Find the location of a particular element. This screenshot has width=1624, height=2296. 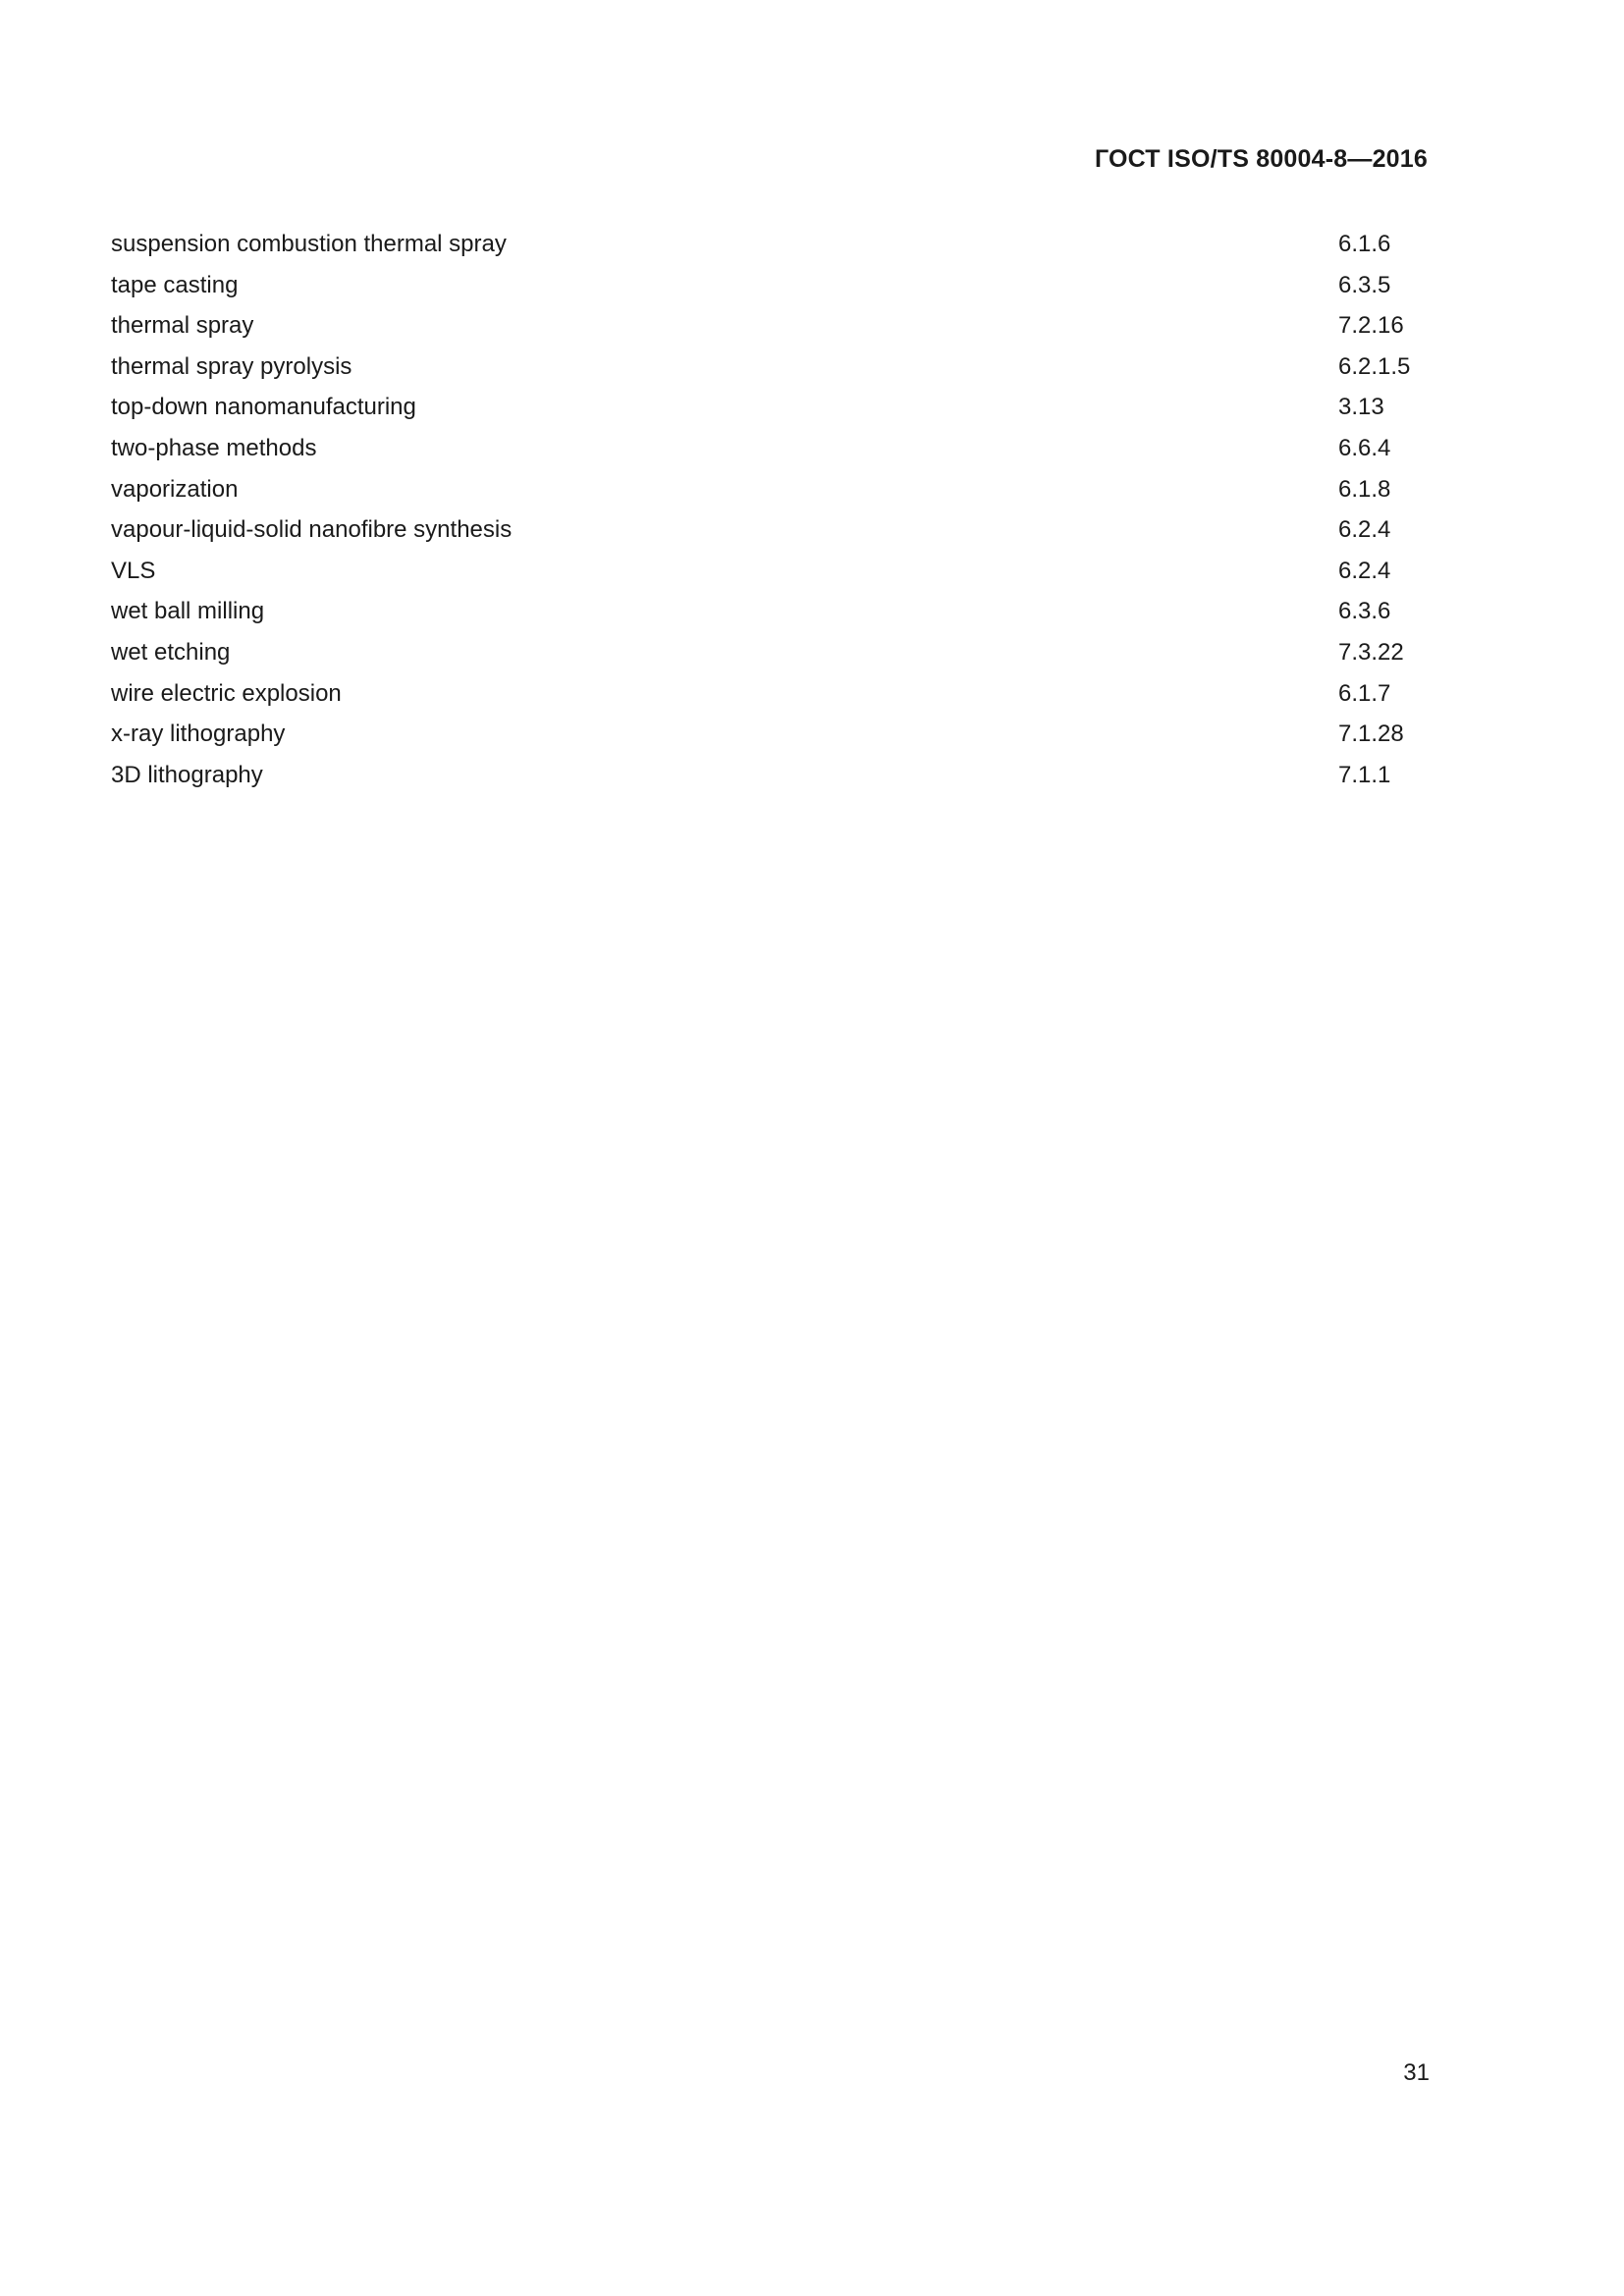

index-entry-reference: 7.2.16 is located at coordinates (1371, 326).